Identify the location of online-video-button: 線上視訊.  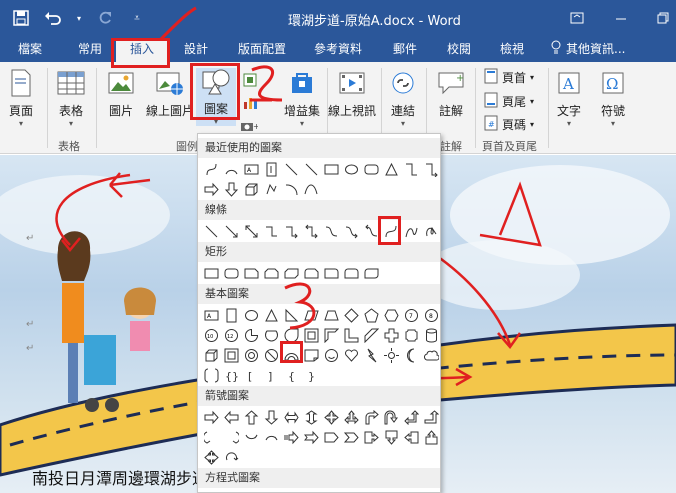
(352, 93).